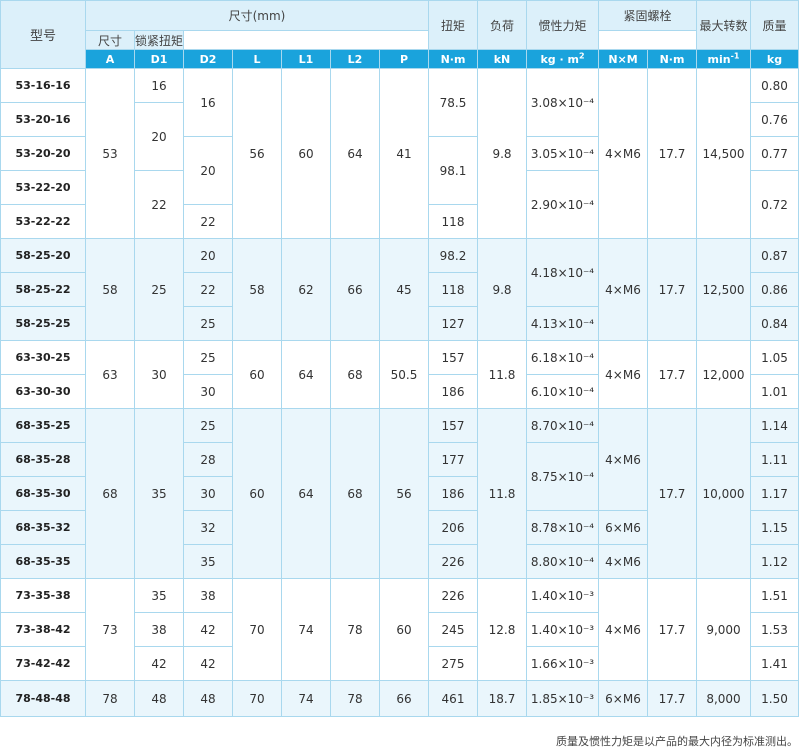 The height and width of the screenshot is (750, 810). What do you see at coordinates (562, 561) in the screenshot?
I see `cell-inertia: 8.80×10⁻⁴` at bounding box center [562, 561].